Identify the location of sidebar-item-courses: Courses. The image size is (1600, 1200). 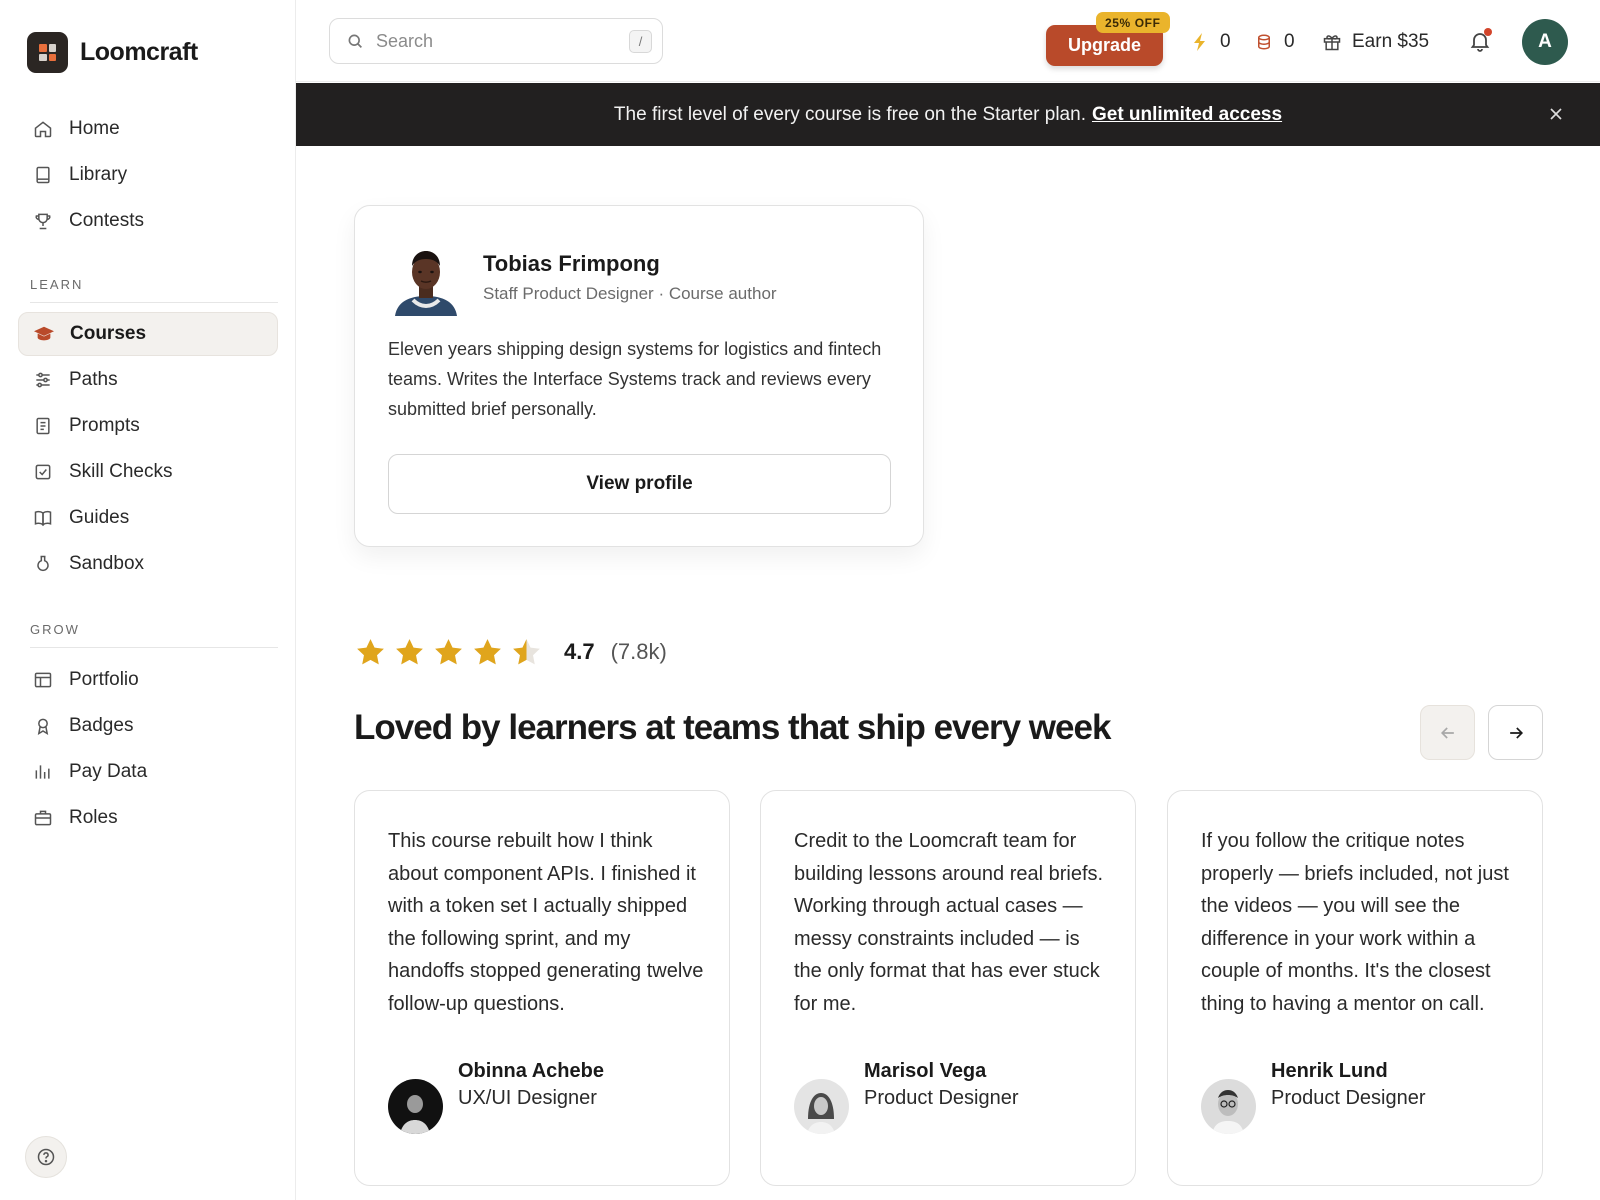
(148, 334).